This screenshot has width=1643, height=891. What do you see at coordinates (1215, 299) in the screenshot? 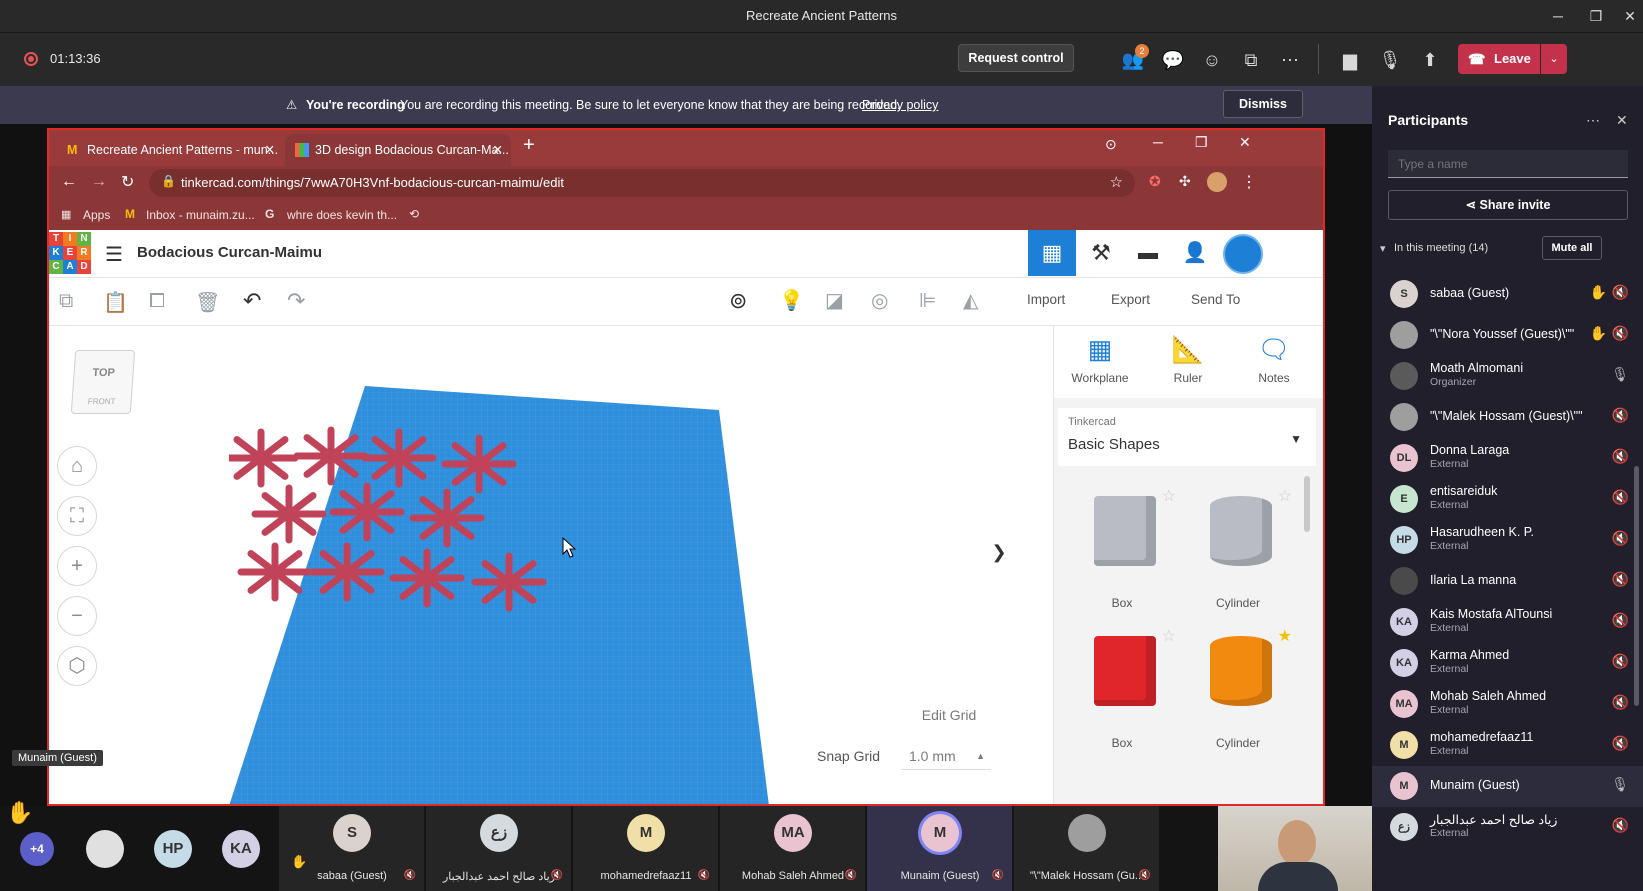
I see `send-to-button: Send To` at bounding box center [1215, 299].